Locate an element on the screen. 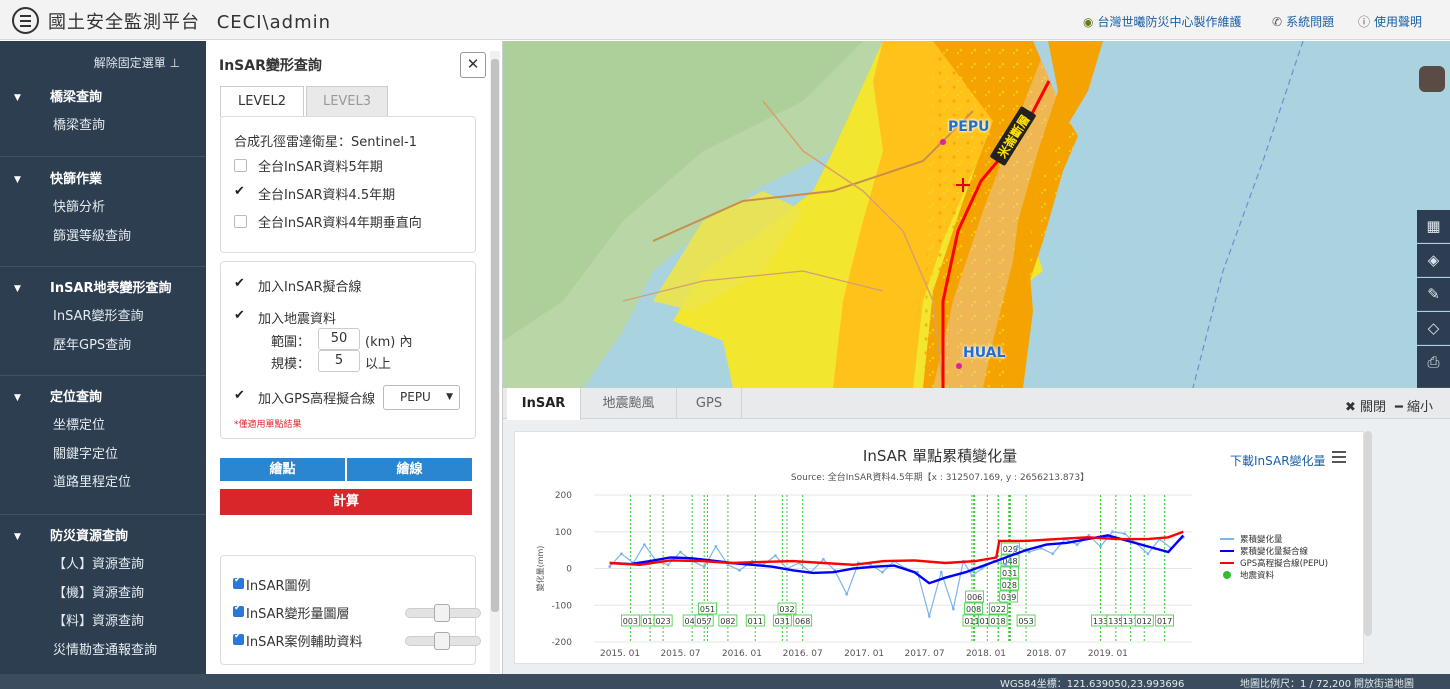 The height and width of the screenshot is (689, 1450). map-icon: ▦ is located at coordinates (1433, 226).